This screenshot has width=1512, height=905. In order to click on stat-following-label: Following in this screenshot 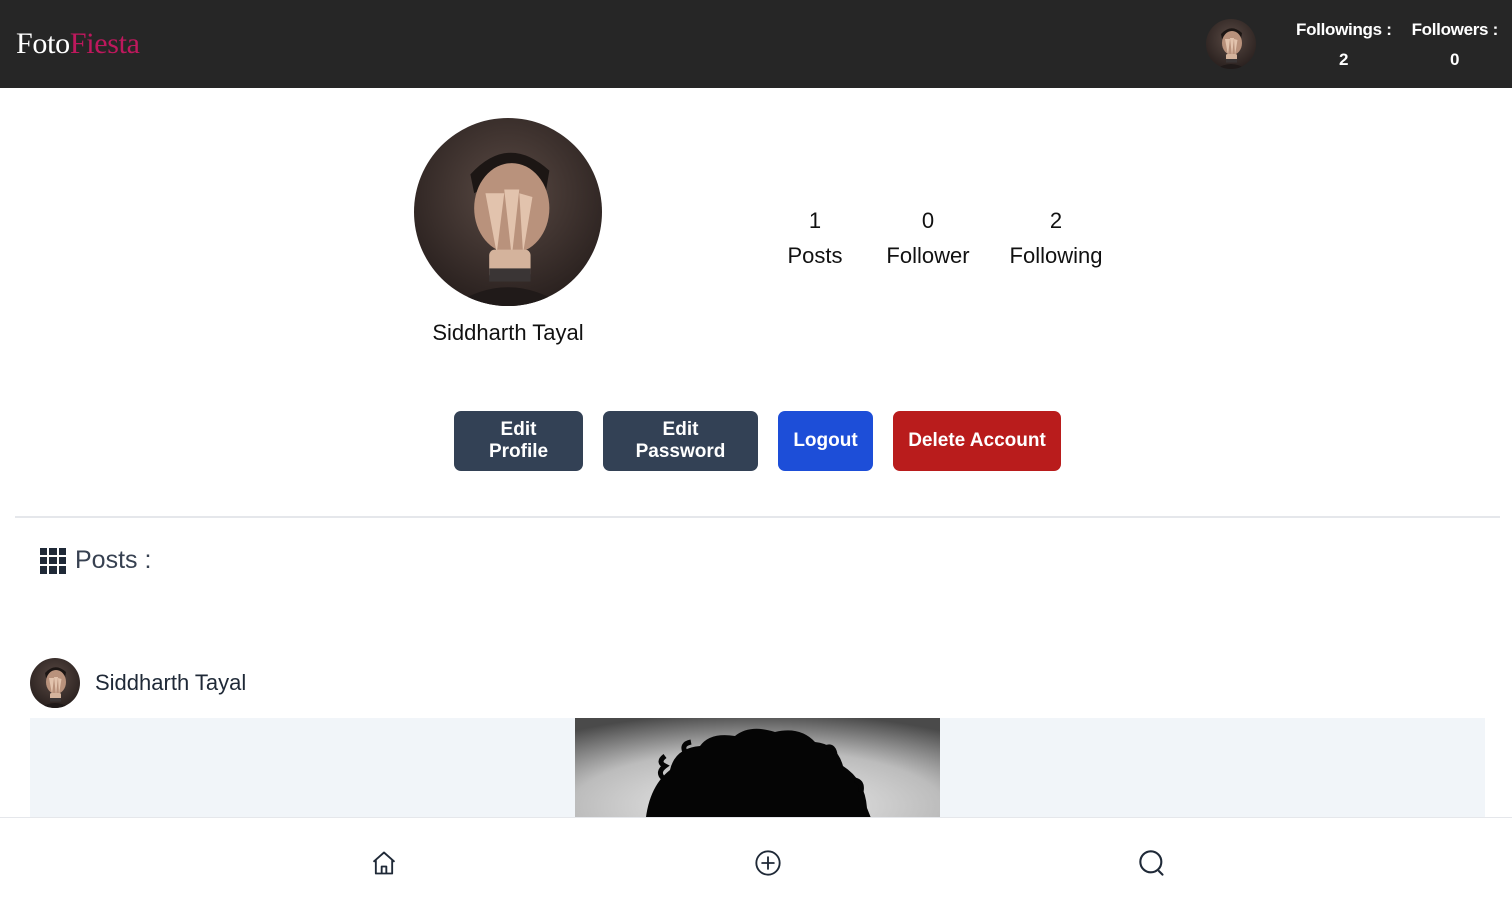, I will do `click(1056, 255)`.